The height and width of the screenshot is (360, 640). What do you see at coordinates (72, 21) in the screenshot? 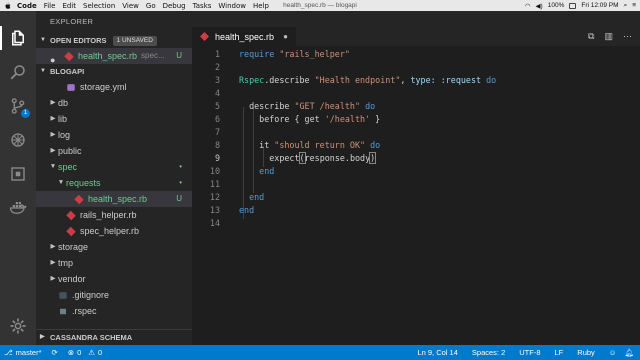
I see `sidebar-title: EXPLORER` at bounding box center [72, 21].